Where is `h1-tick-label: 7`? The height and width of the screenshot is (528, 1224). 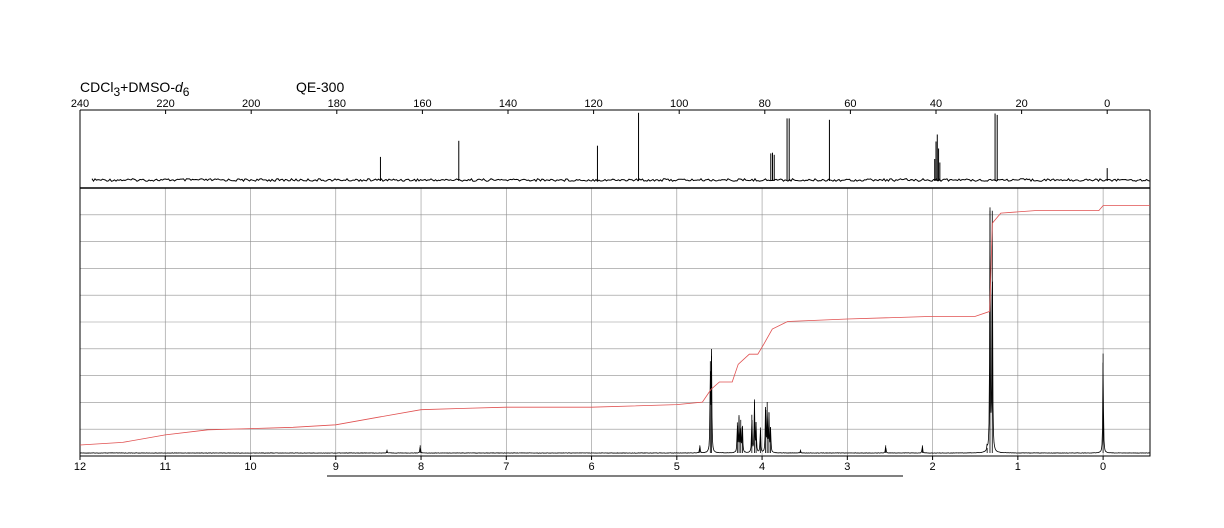
h1-tick-label: 7 is located at coordinates (506, 467).